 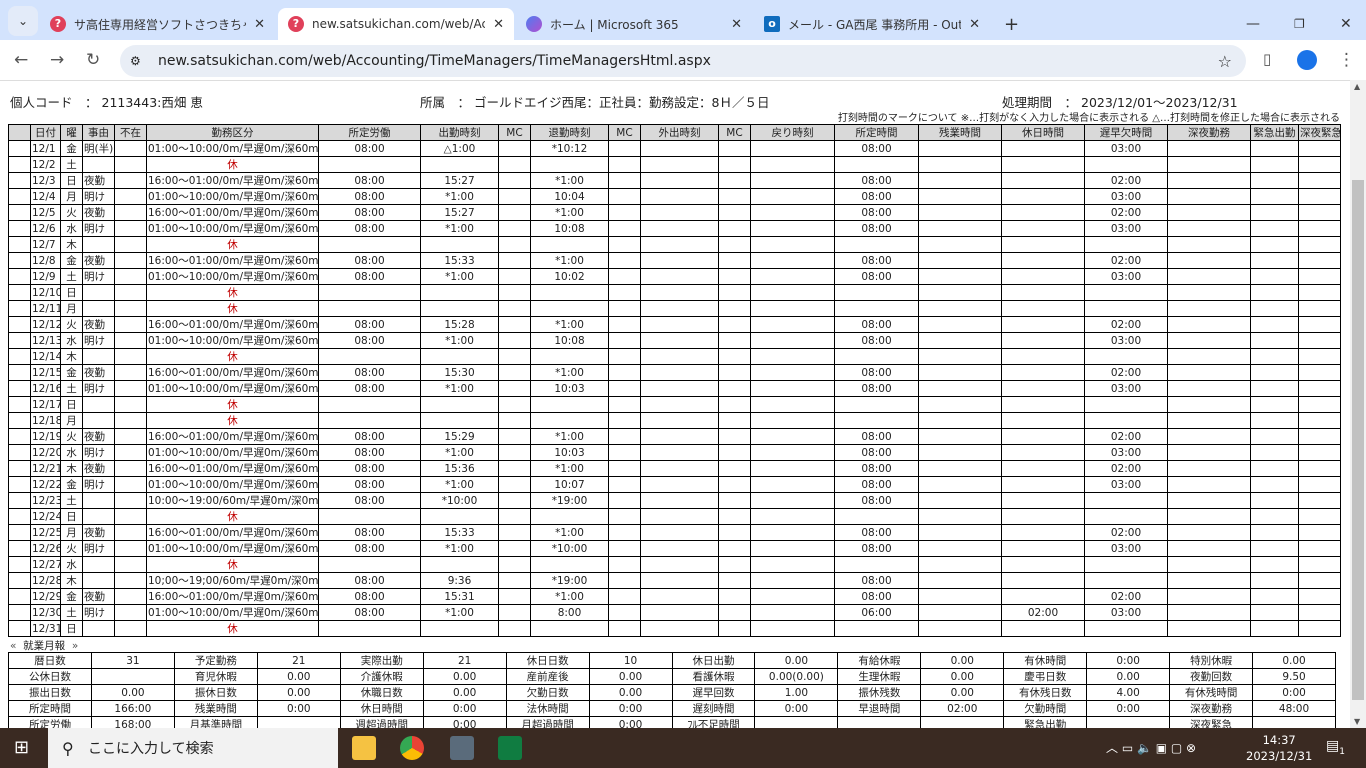 I want to click on summary-label: 休日日数, so click(x=547, y=660).